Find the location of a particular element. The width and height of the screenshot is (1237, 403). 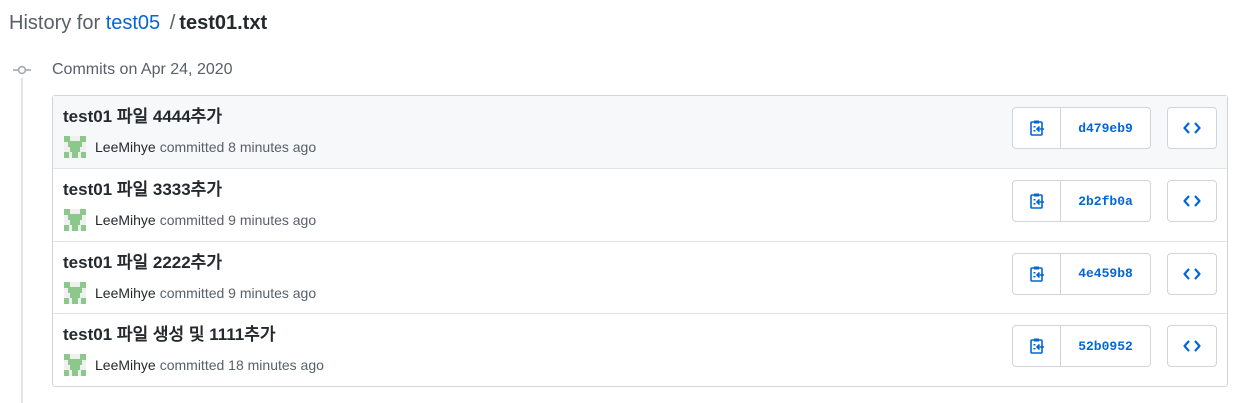

sha-button-group: 4e459b8 is located at coordinates (1081, 273).